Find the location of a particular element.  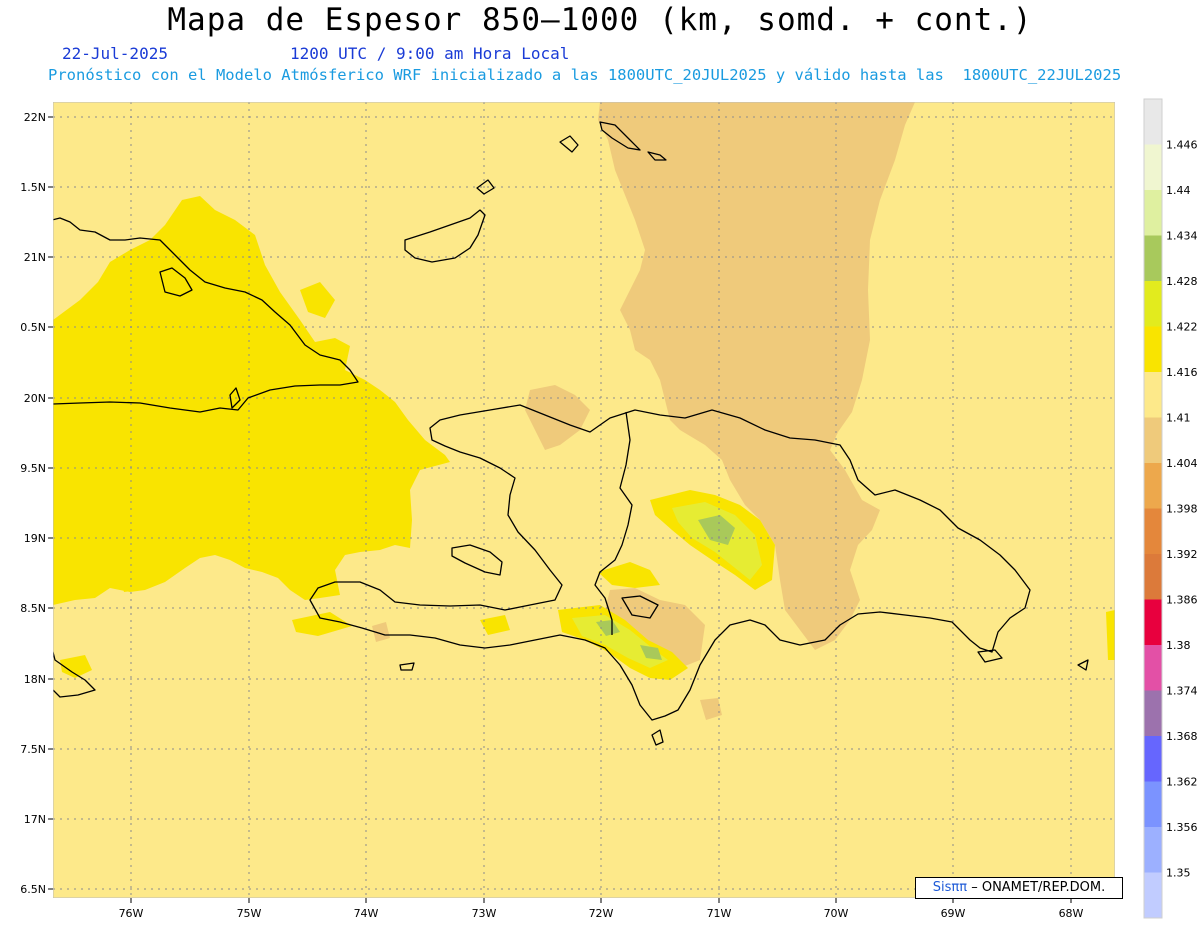

lat-tick-label: 7.5N is located at coordinates (33, 749).